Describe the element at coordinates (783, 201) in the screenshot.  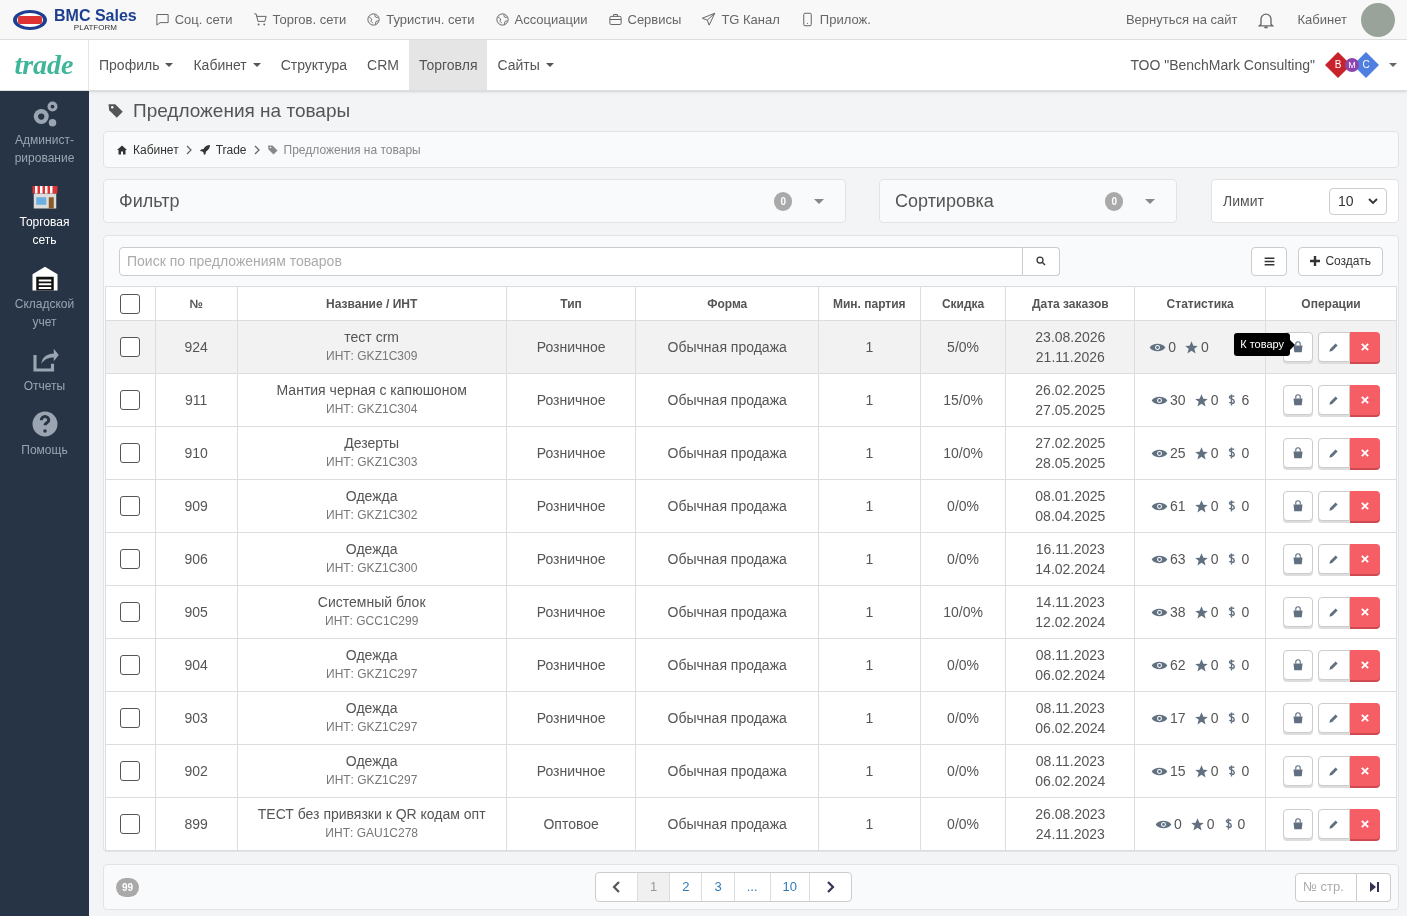
I see `count-badge: 0` at that location.